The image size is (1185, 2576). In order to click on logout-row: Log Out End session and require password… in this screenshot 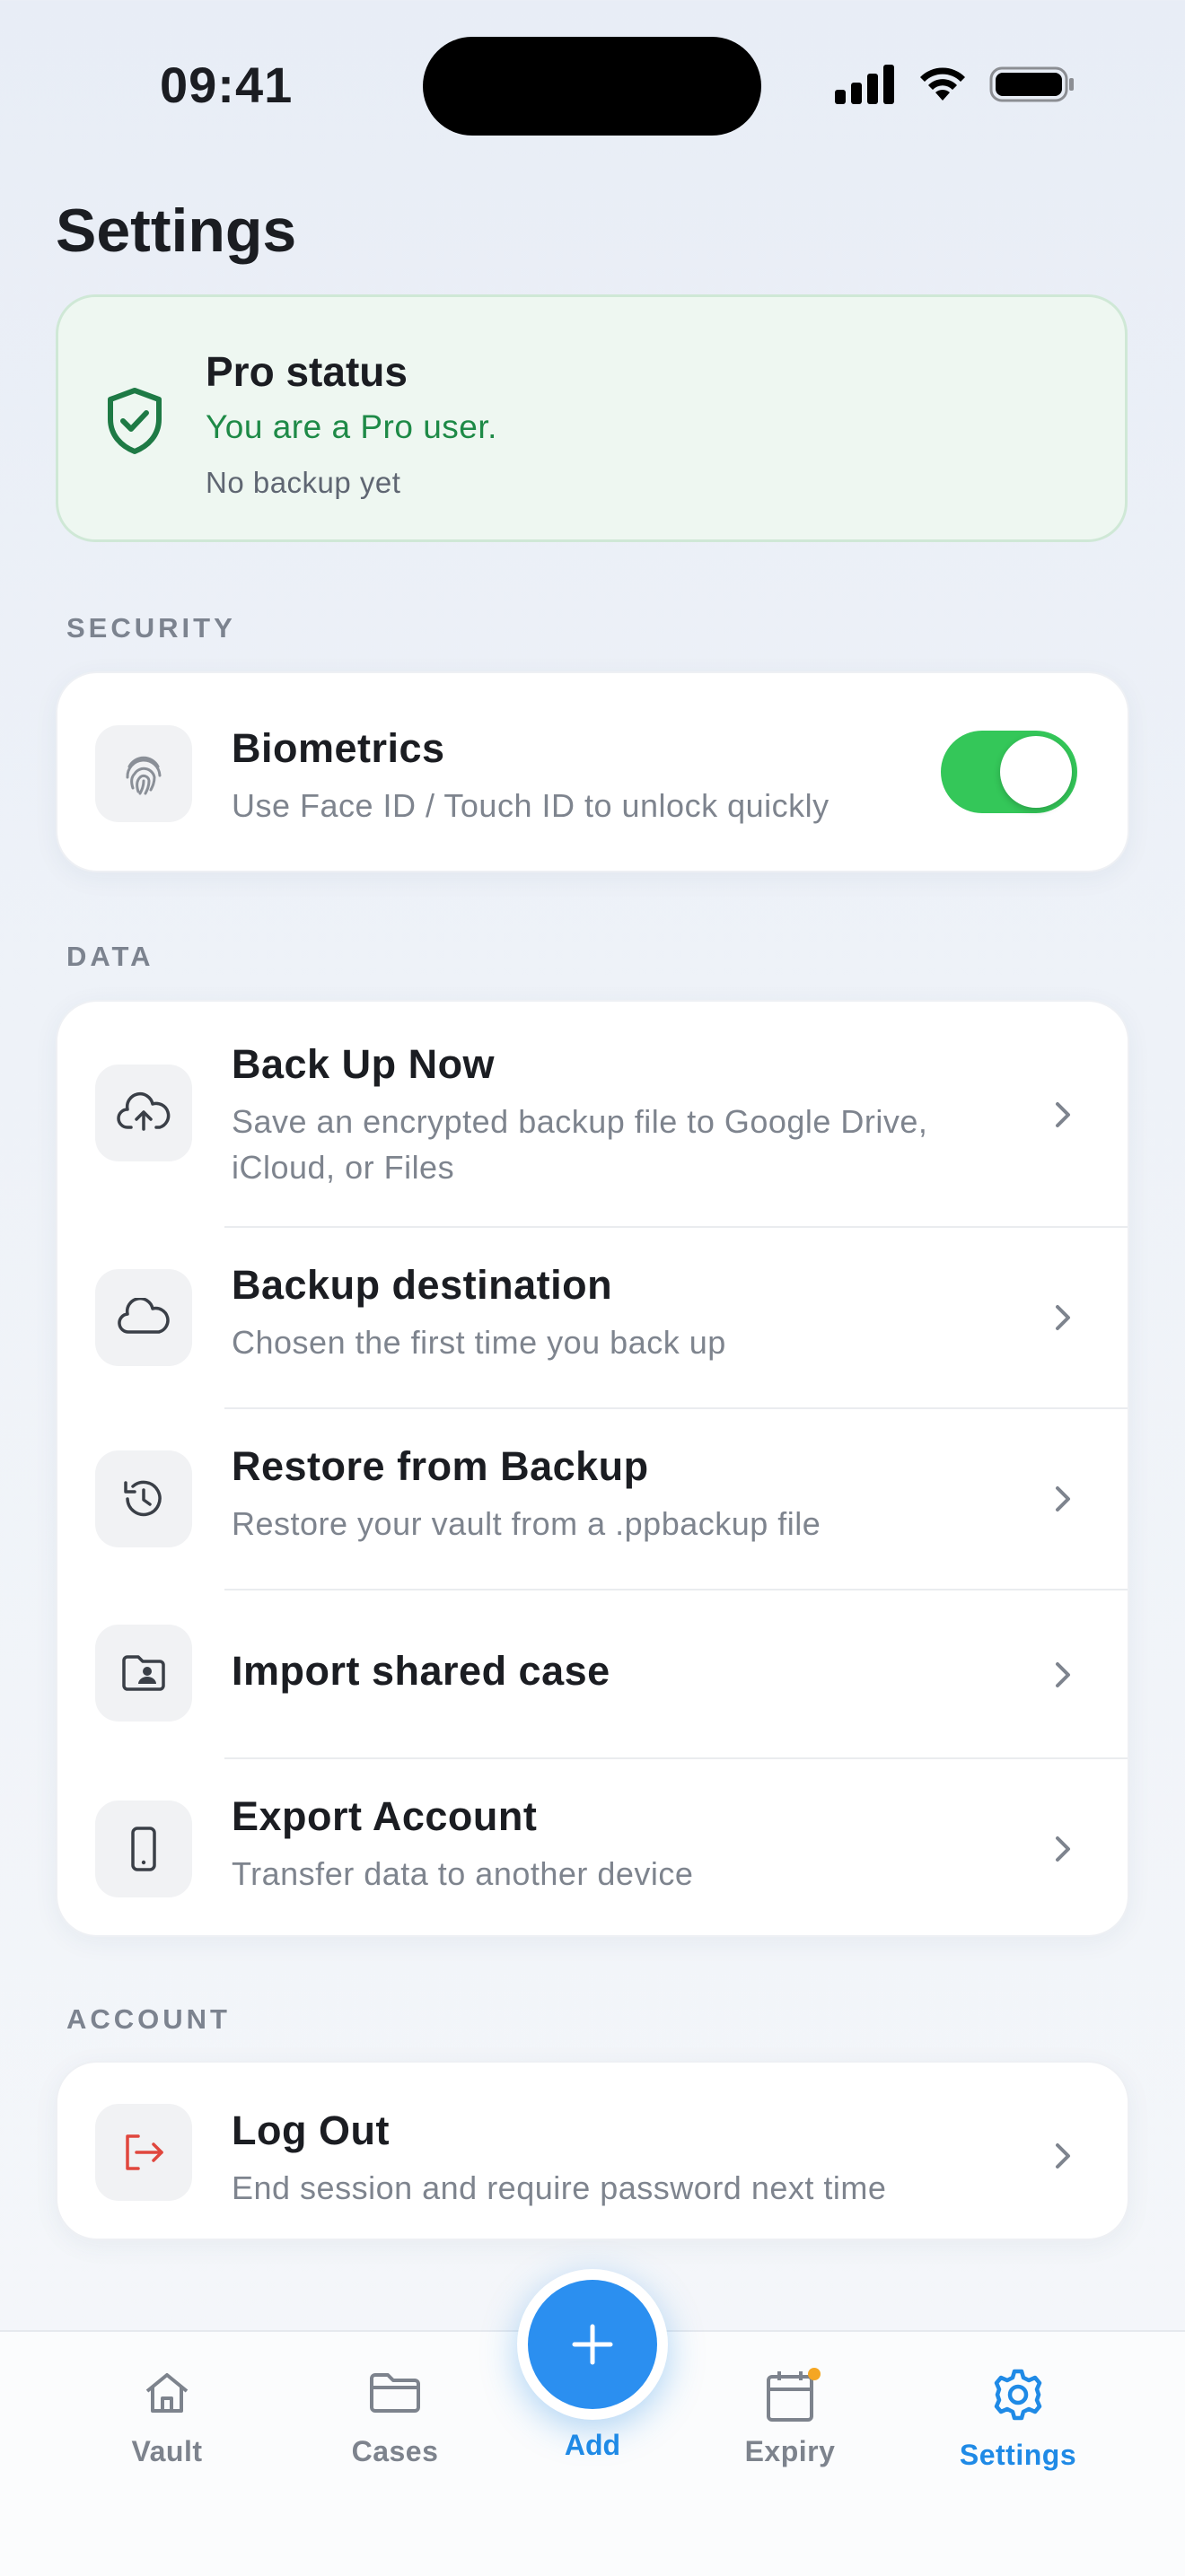, I will do `click(592, 2151)`.